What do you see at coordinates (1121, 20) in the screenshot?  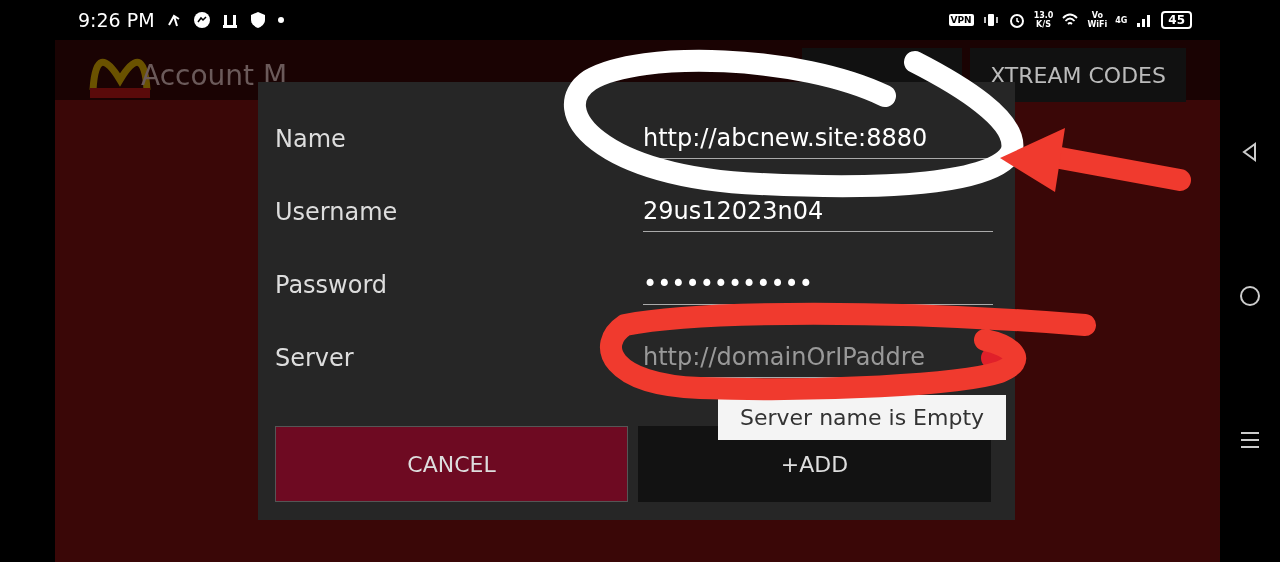 I see `network-type: 4G` at bounding box center [1121, 20].